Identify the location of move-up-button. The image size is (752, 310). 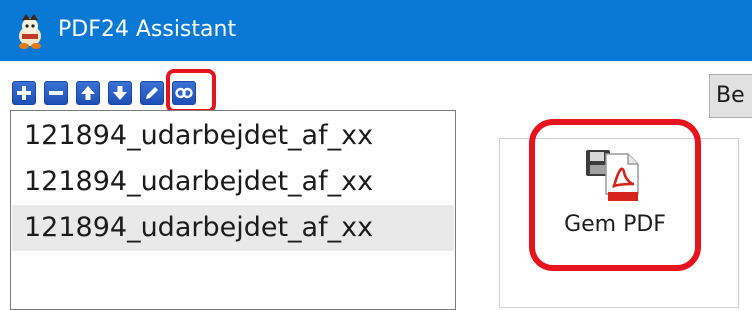
(88, 93).